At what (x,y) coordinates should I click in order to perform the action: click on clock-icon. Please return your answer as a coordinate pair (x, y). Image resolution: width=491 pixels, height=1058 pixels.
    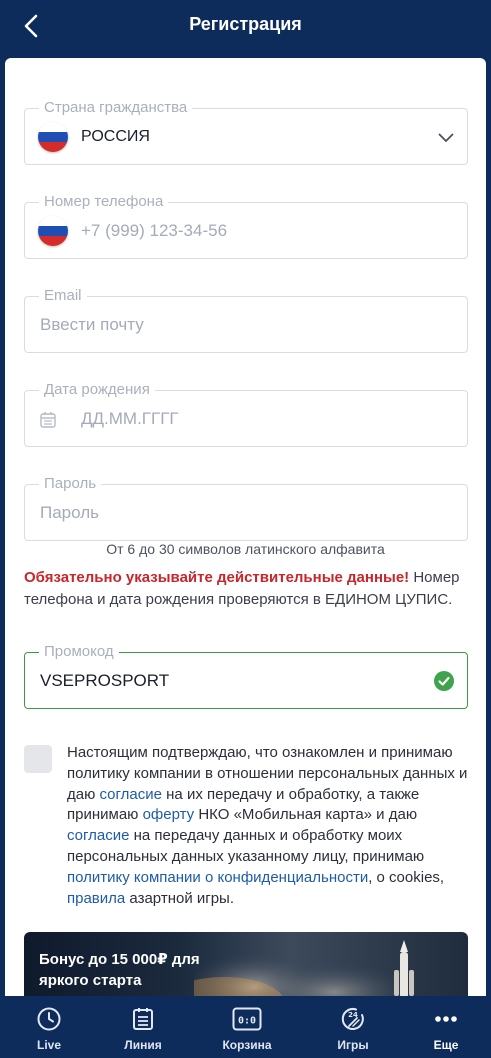
    Looking at the image, I should click on (49, 1019).